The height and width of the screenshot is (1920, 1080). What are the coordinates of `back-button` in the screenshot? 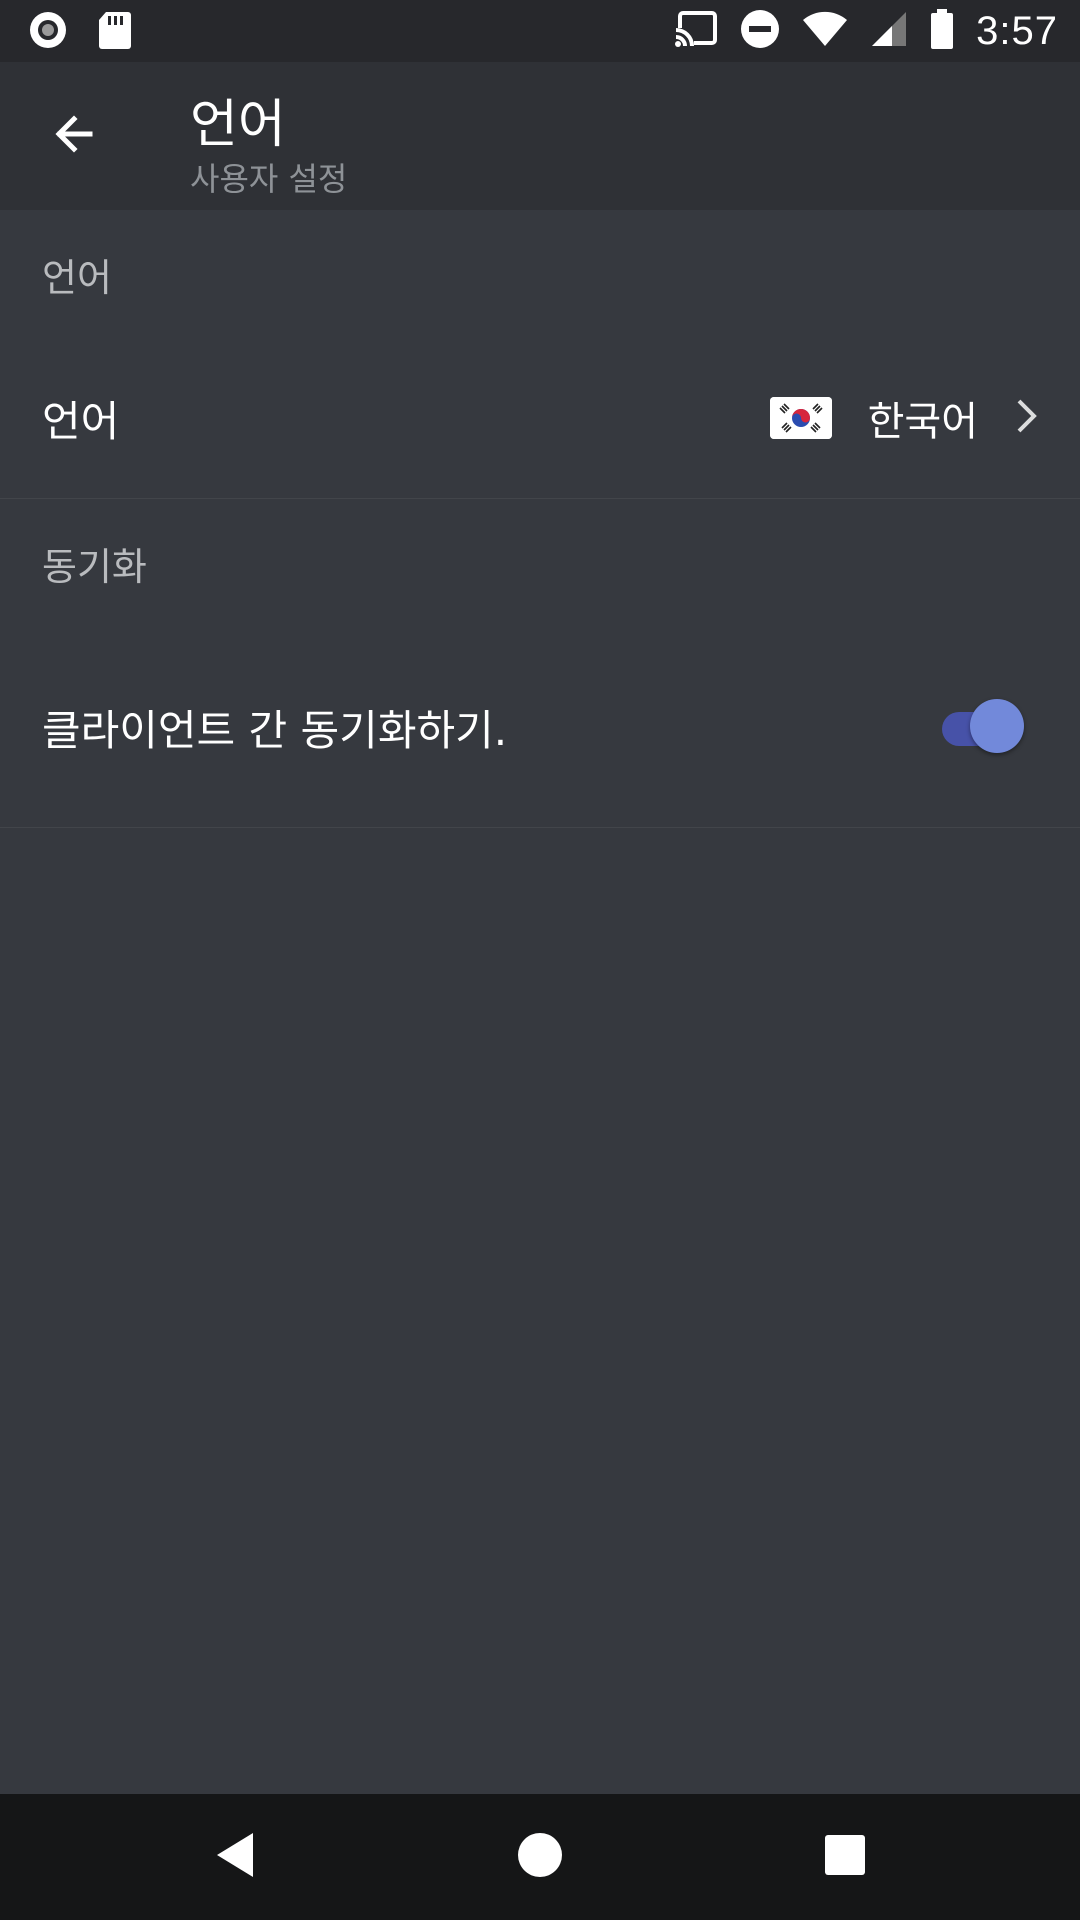 It's located at (74, 136).